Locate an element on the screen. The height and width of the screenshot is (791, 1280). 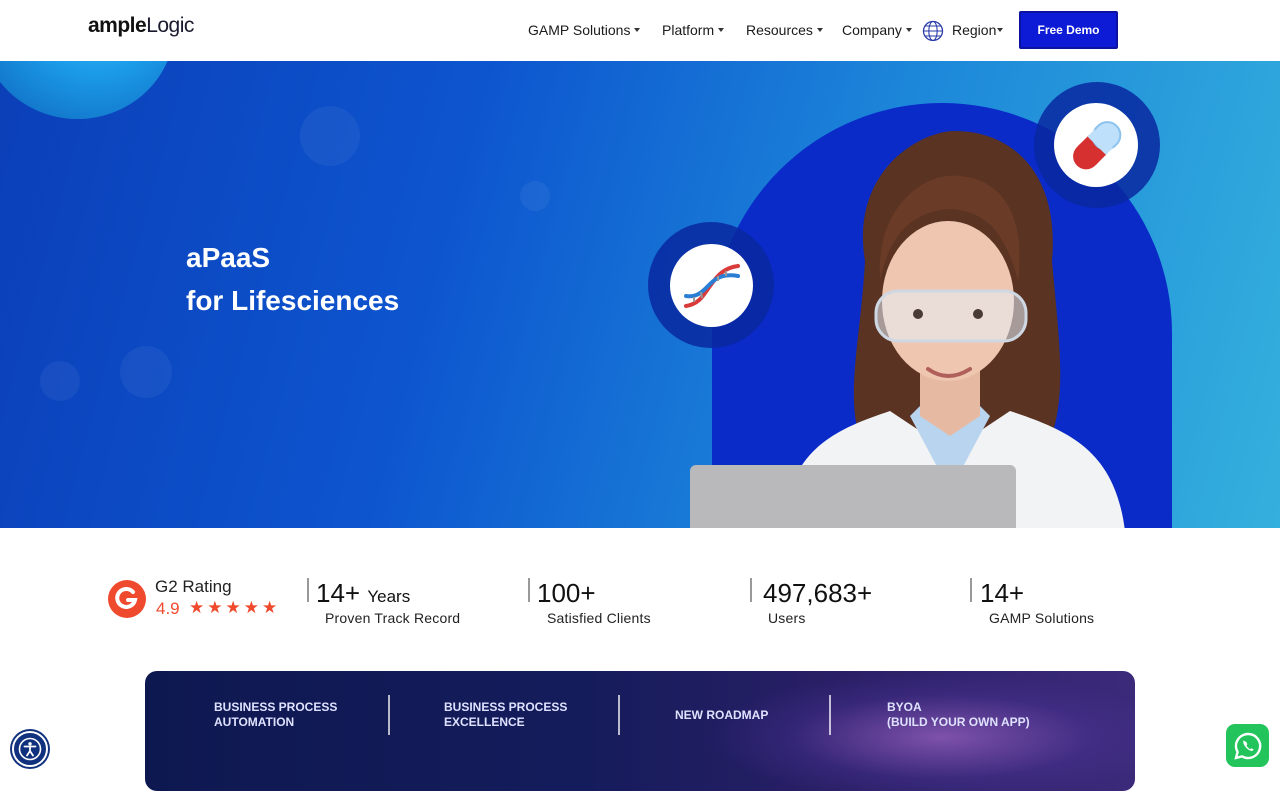
stat-clients-value: 100+ is located at coordinates (566, 593).